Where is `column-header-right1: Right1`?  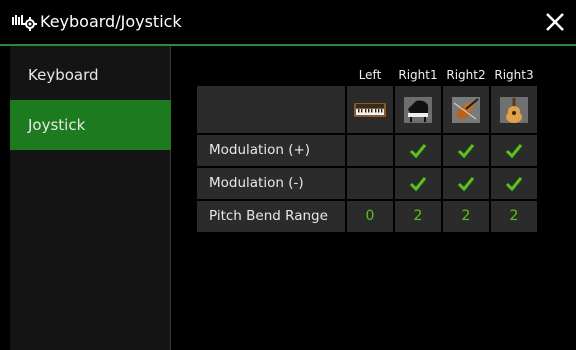
column-header-right1: Right1 is located at coordinates (418, 75).